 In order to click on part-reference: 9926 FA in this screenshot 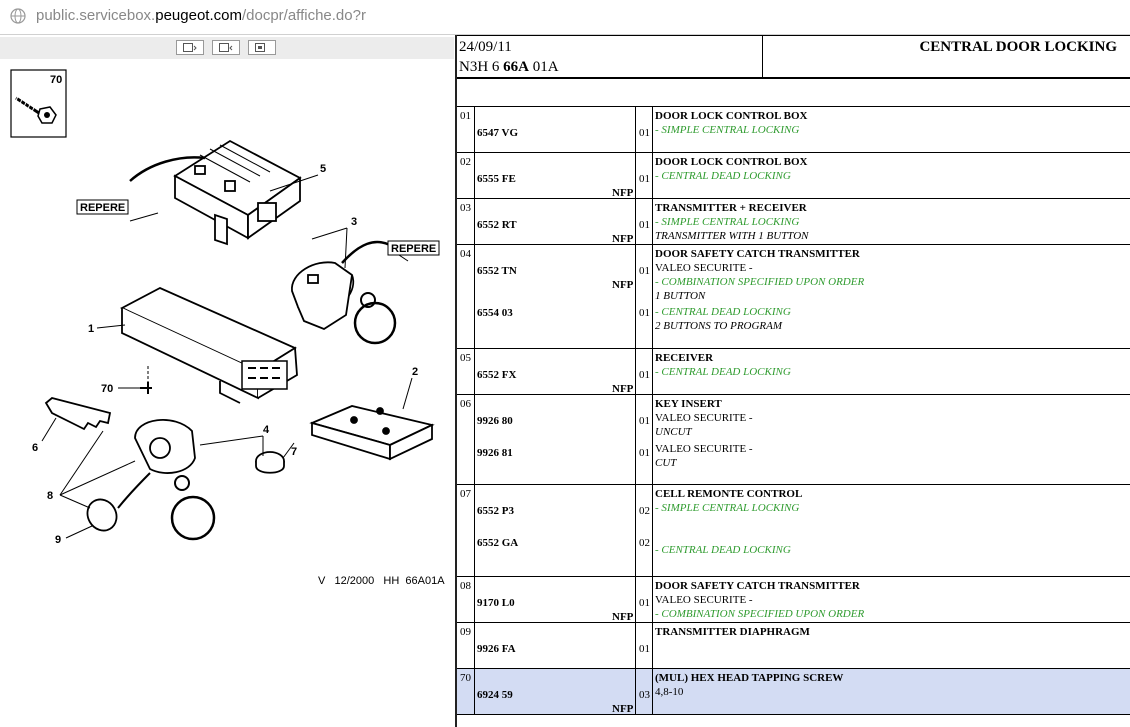, I will do `click(496, 649)`.